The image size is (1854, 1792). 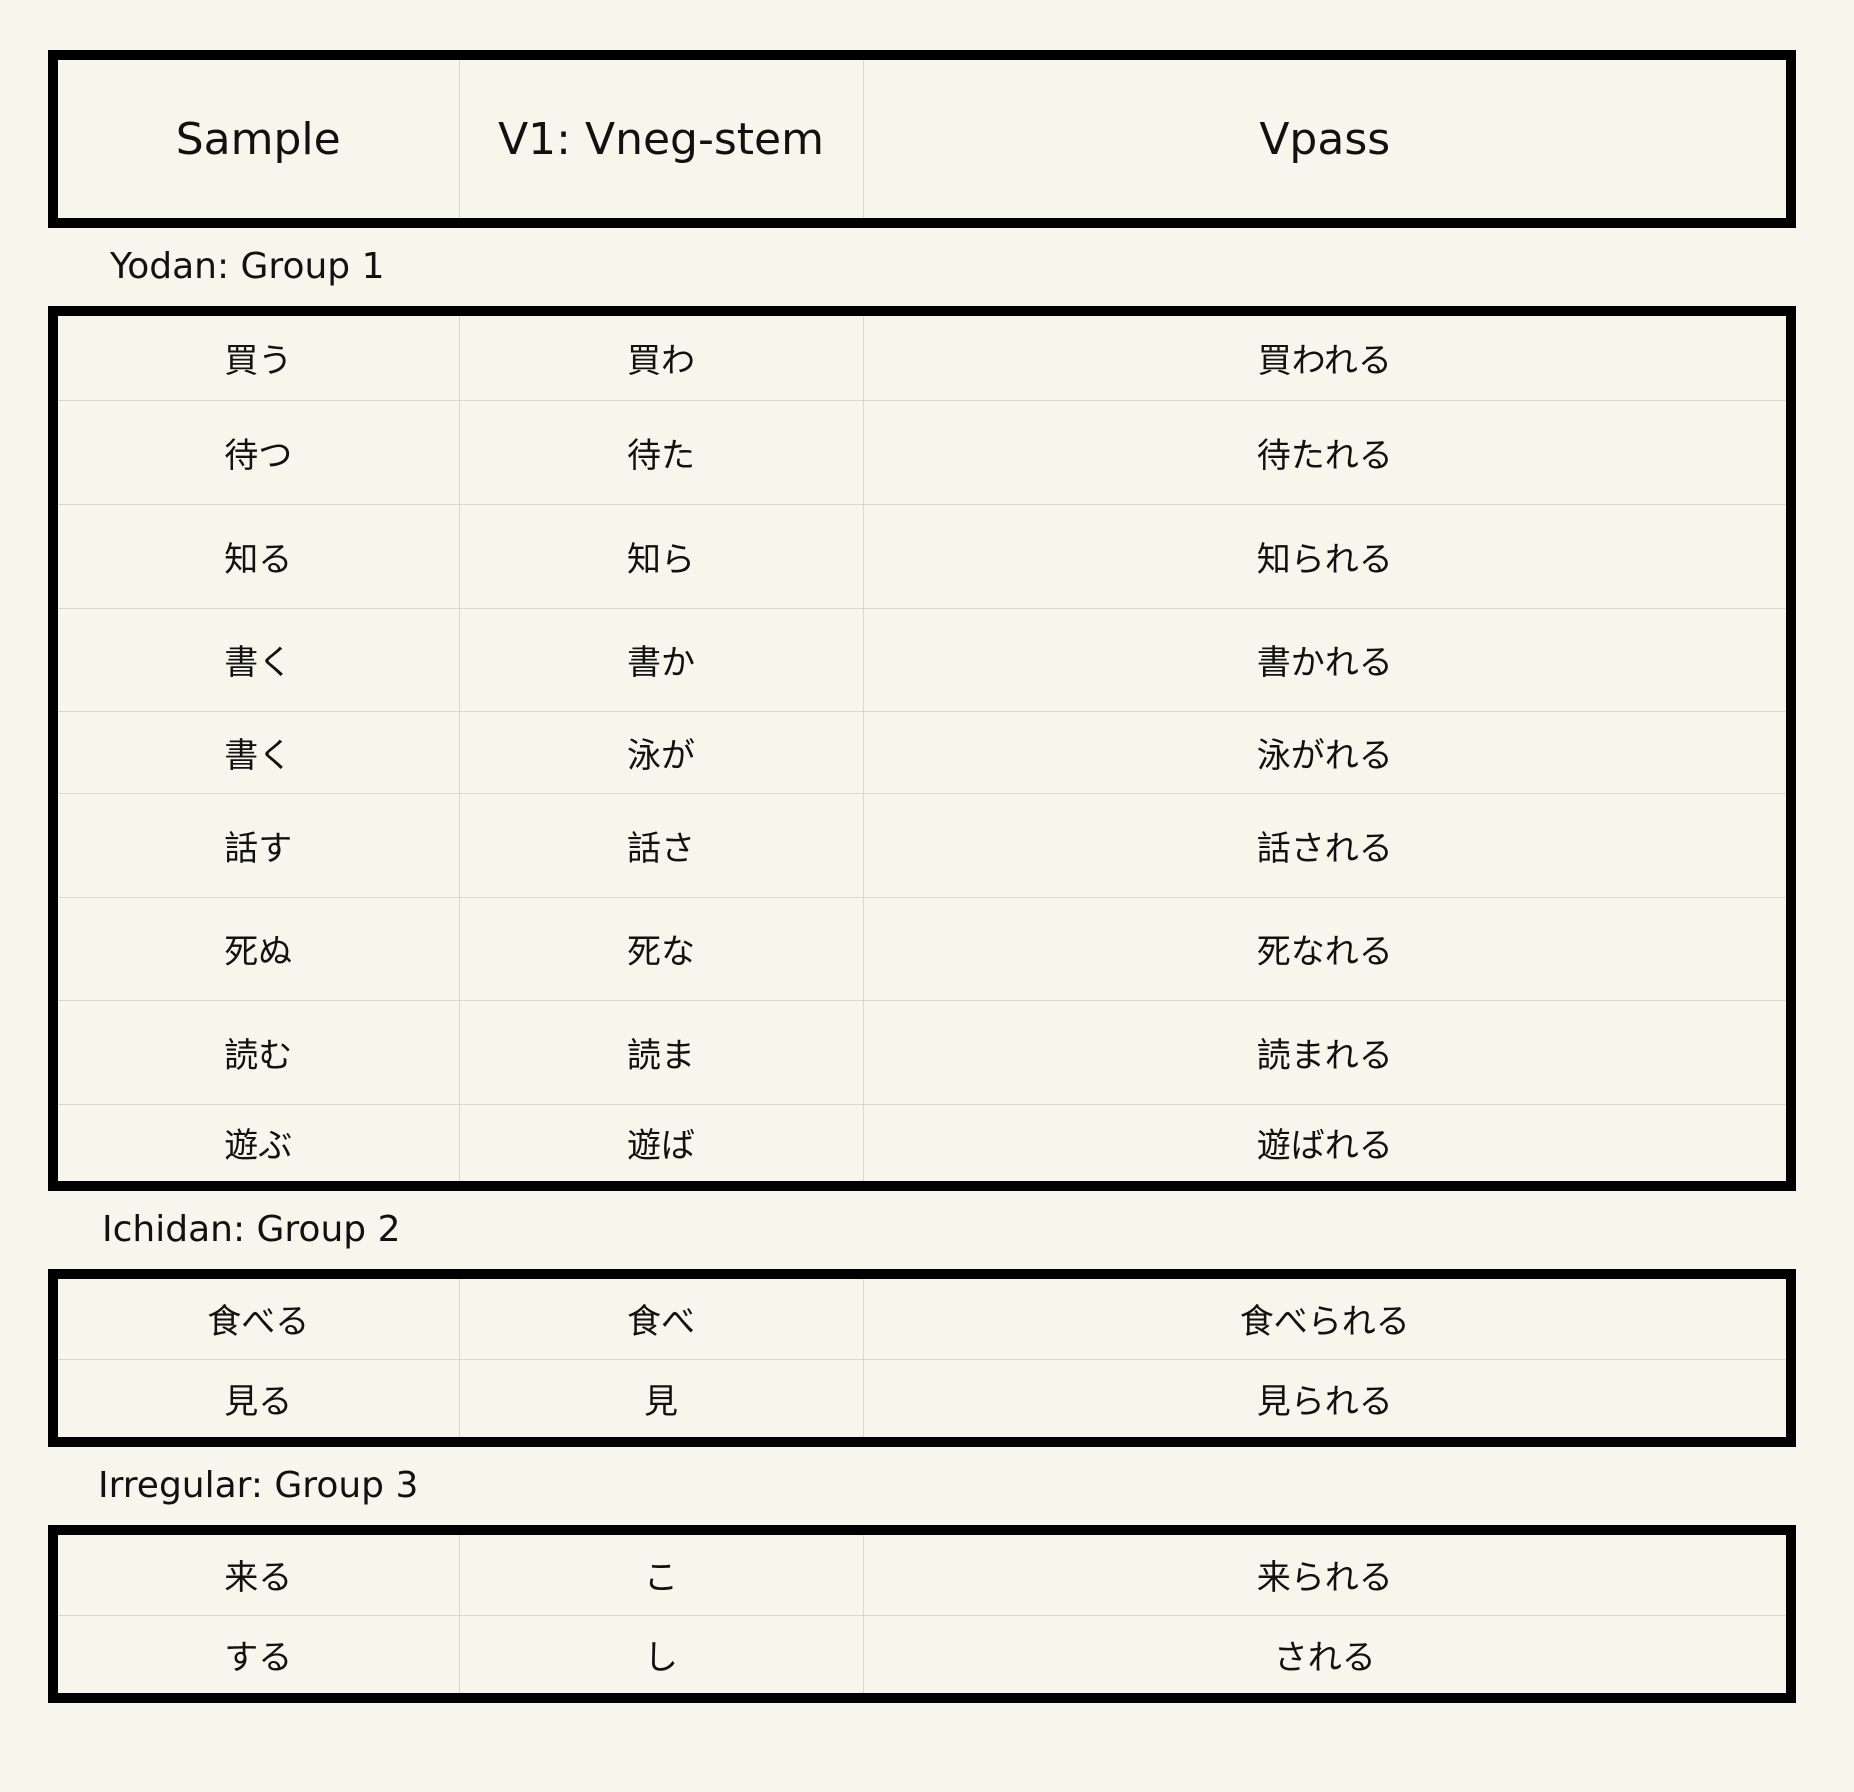 I want to click on sample-cell: 話す, so click(x=256, y=844).